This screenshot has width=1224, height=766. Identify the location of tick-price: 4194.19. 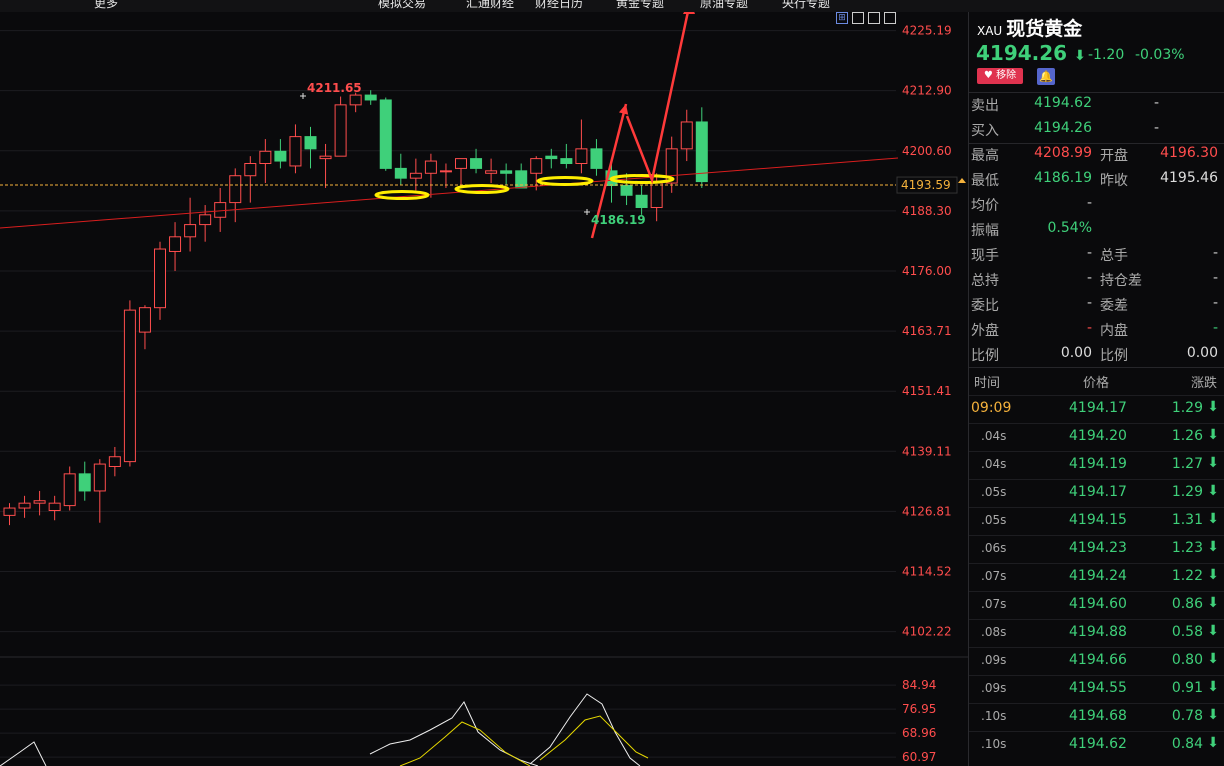
(1098, 464).